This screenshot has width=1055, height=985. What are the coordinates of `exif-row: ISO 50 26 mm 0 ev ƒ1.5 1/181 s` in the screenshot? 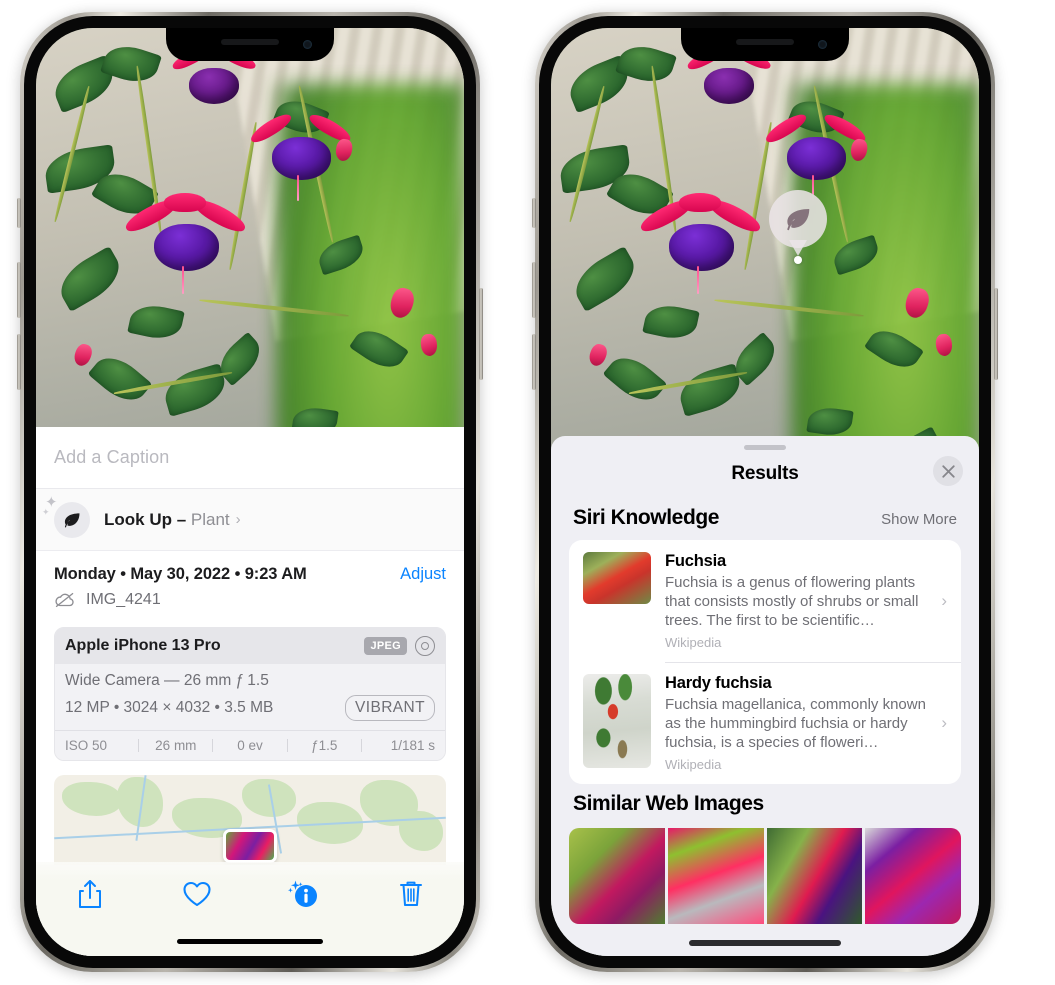 It's located at (250, 745).